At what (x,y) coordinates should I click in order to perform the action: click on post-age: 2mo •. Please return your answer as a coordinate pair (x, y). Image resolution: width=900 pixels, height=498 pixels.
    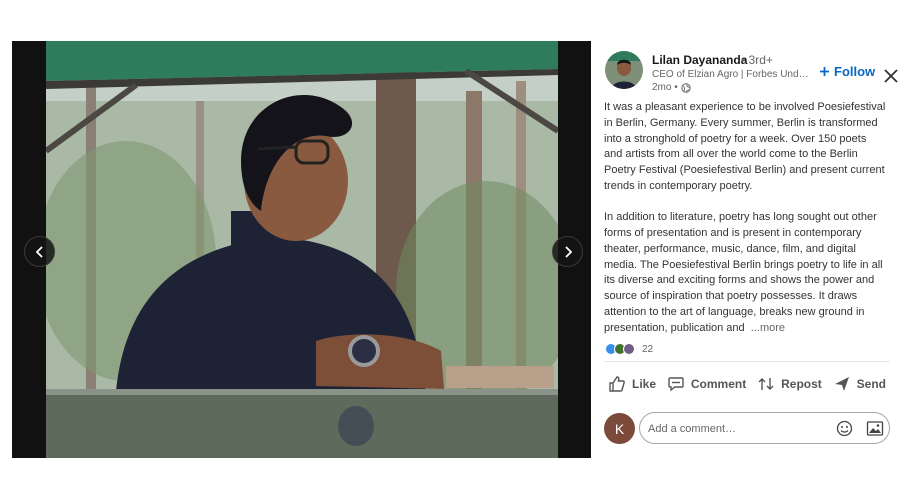
    Looking at the image, I should click on (665, 87).